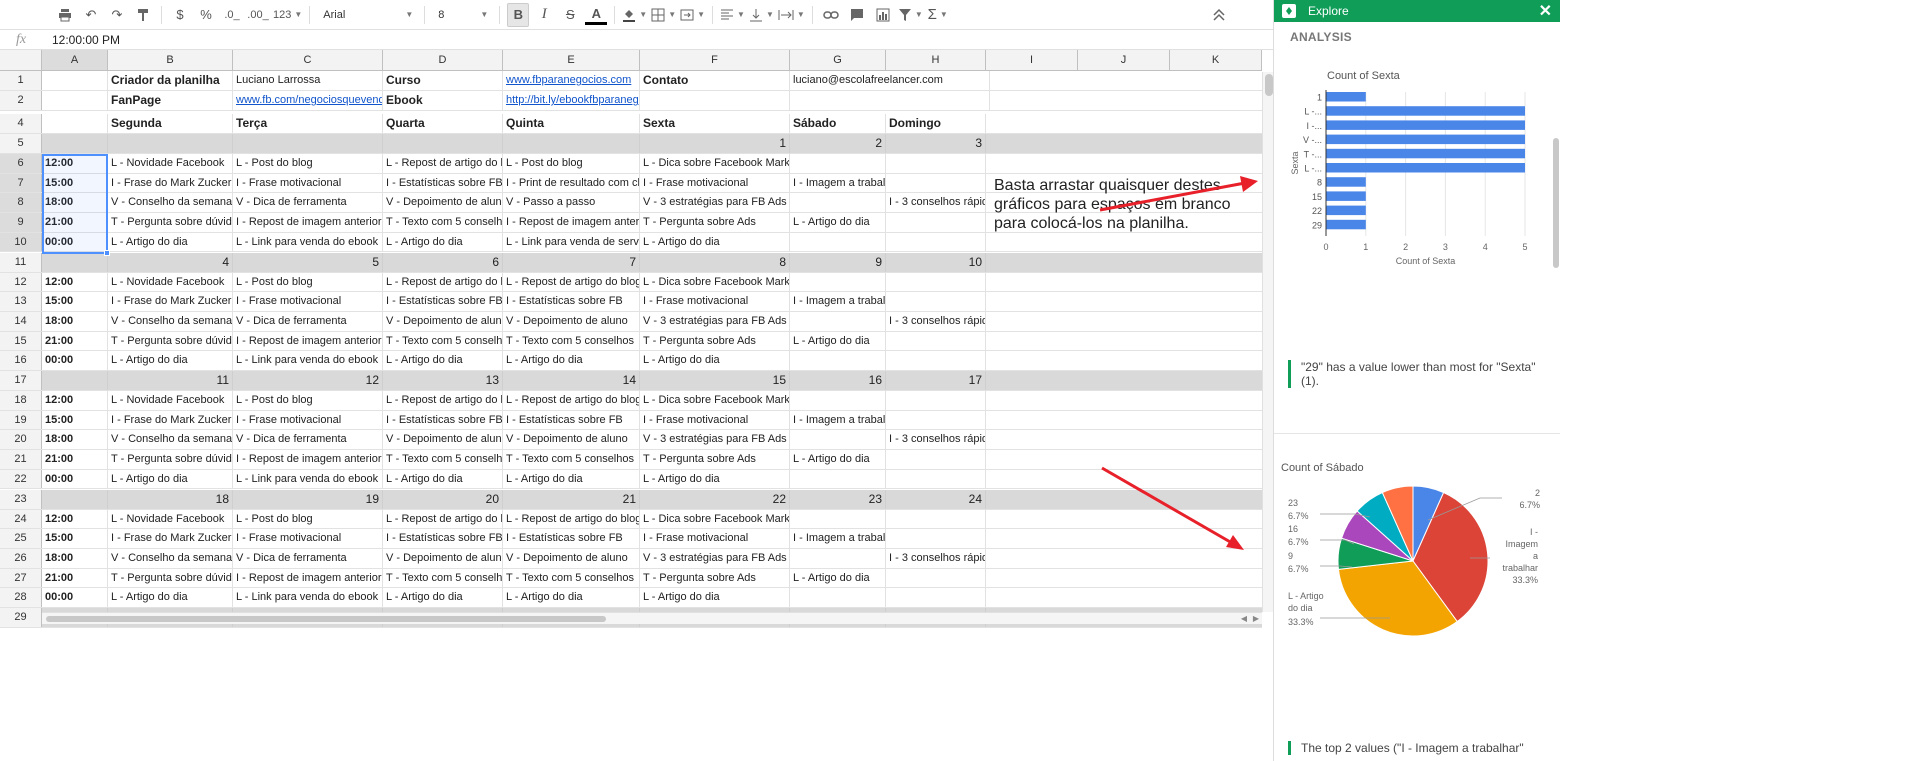 The width and height of the screenshot is (1919, 761). I want to click on currency-button: $, so click(180, 15).